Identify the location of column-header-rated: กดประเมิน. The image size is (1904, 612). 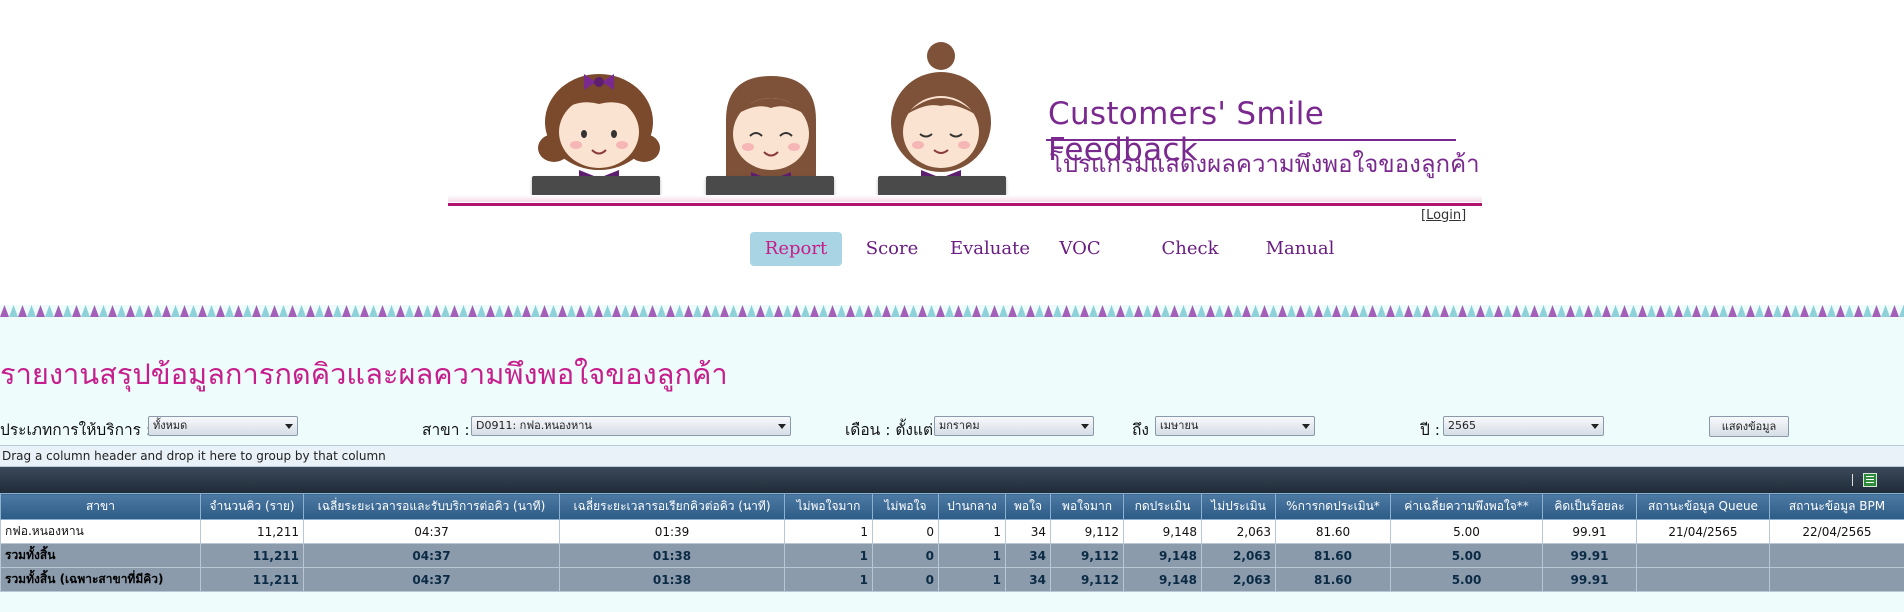
(1162, 506).